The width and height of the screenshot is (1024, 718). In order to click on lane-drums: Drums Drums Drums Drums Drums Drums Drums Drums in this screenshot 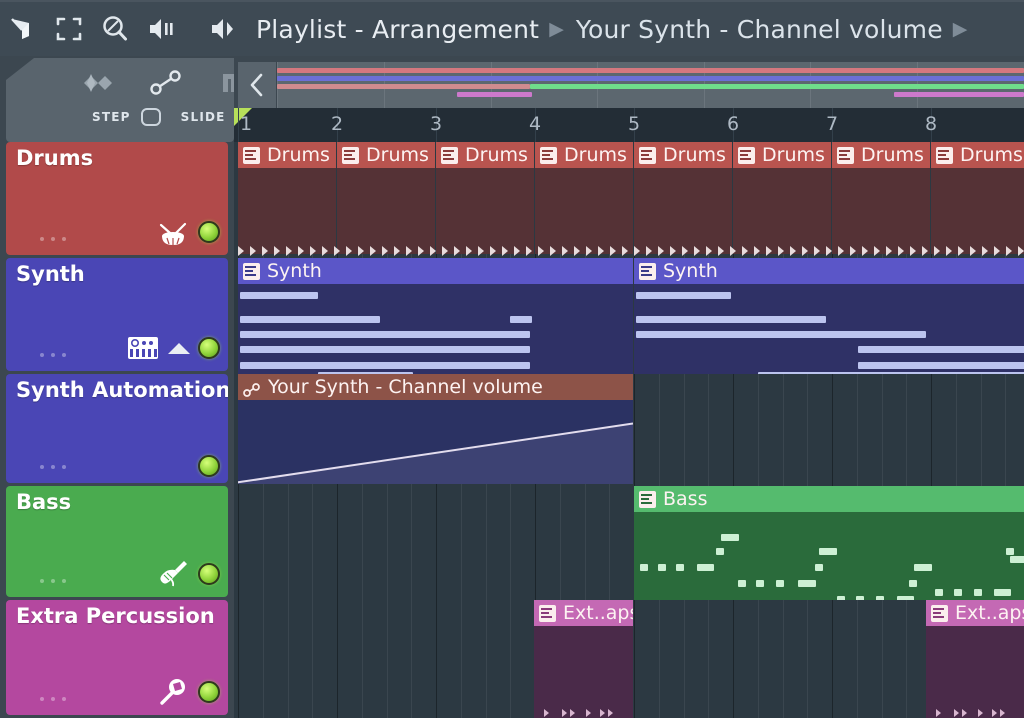, I will do `click(629, 200)`.